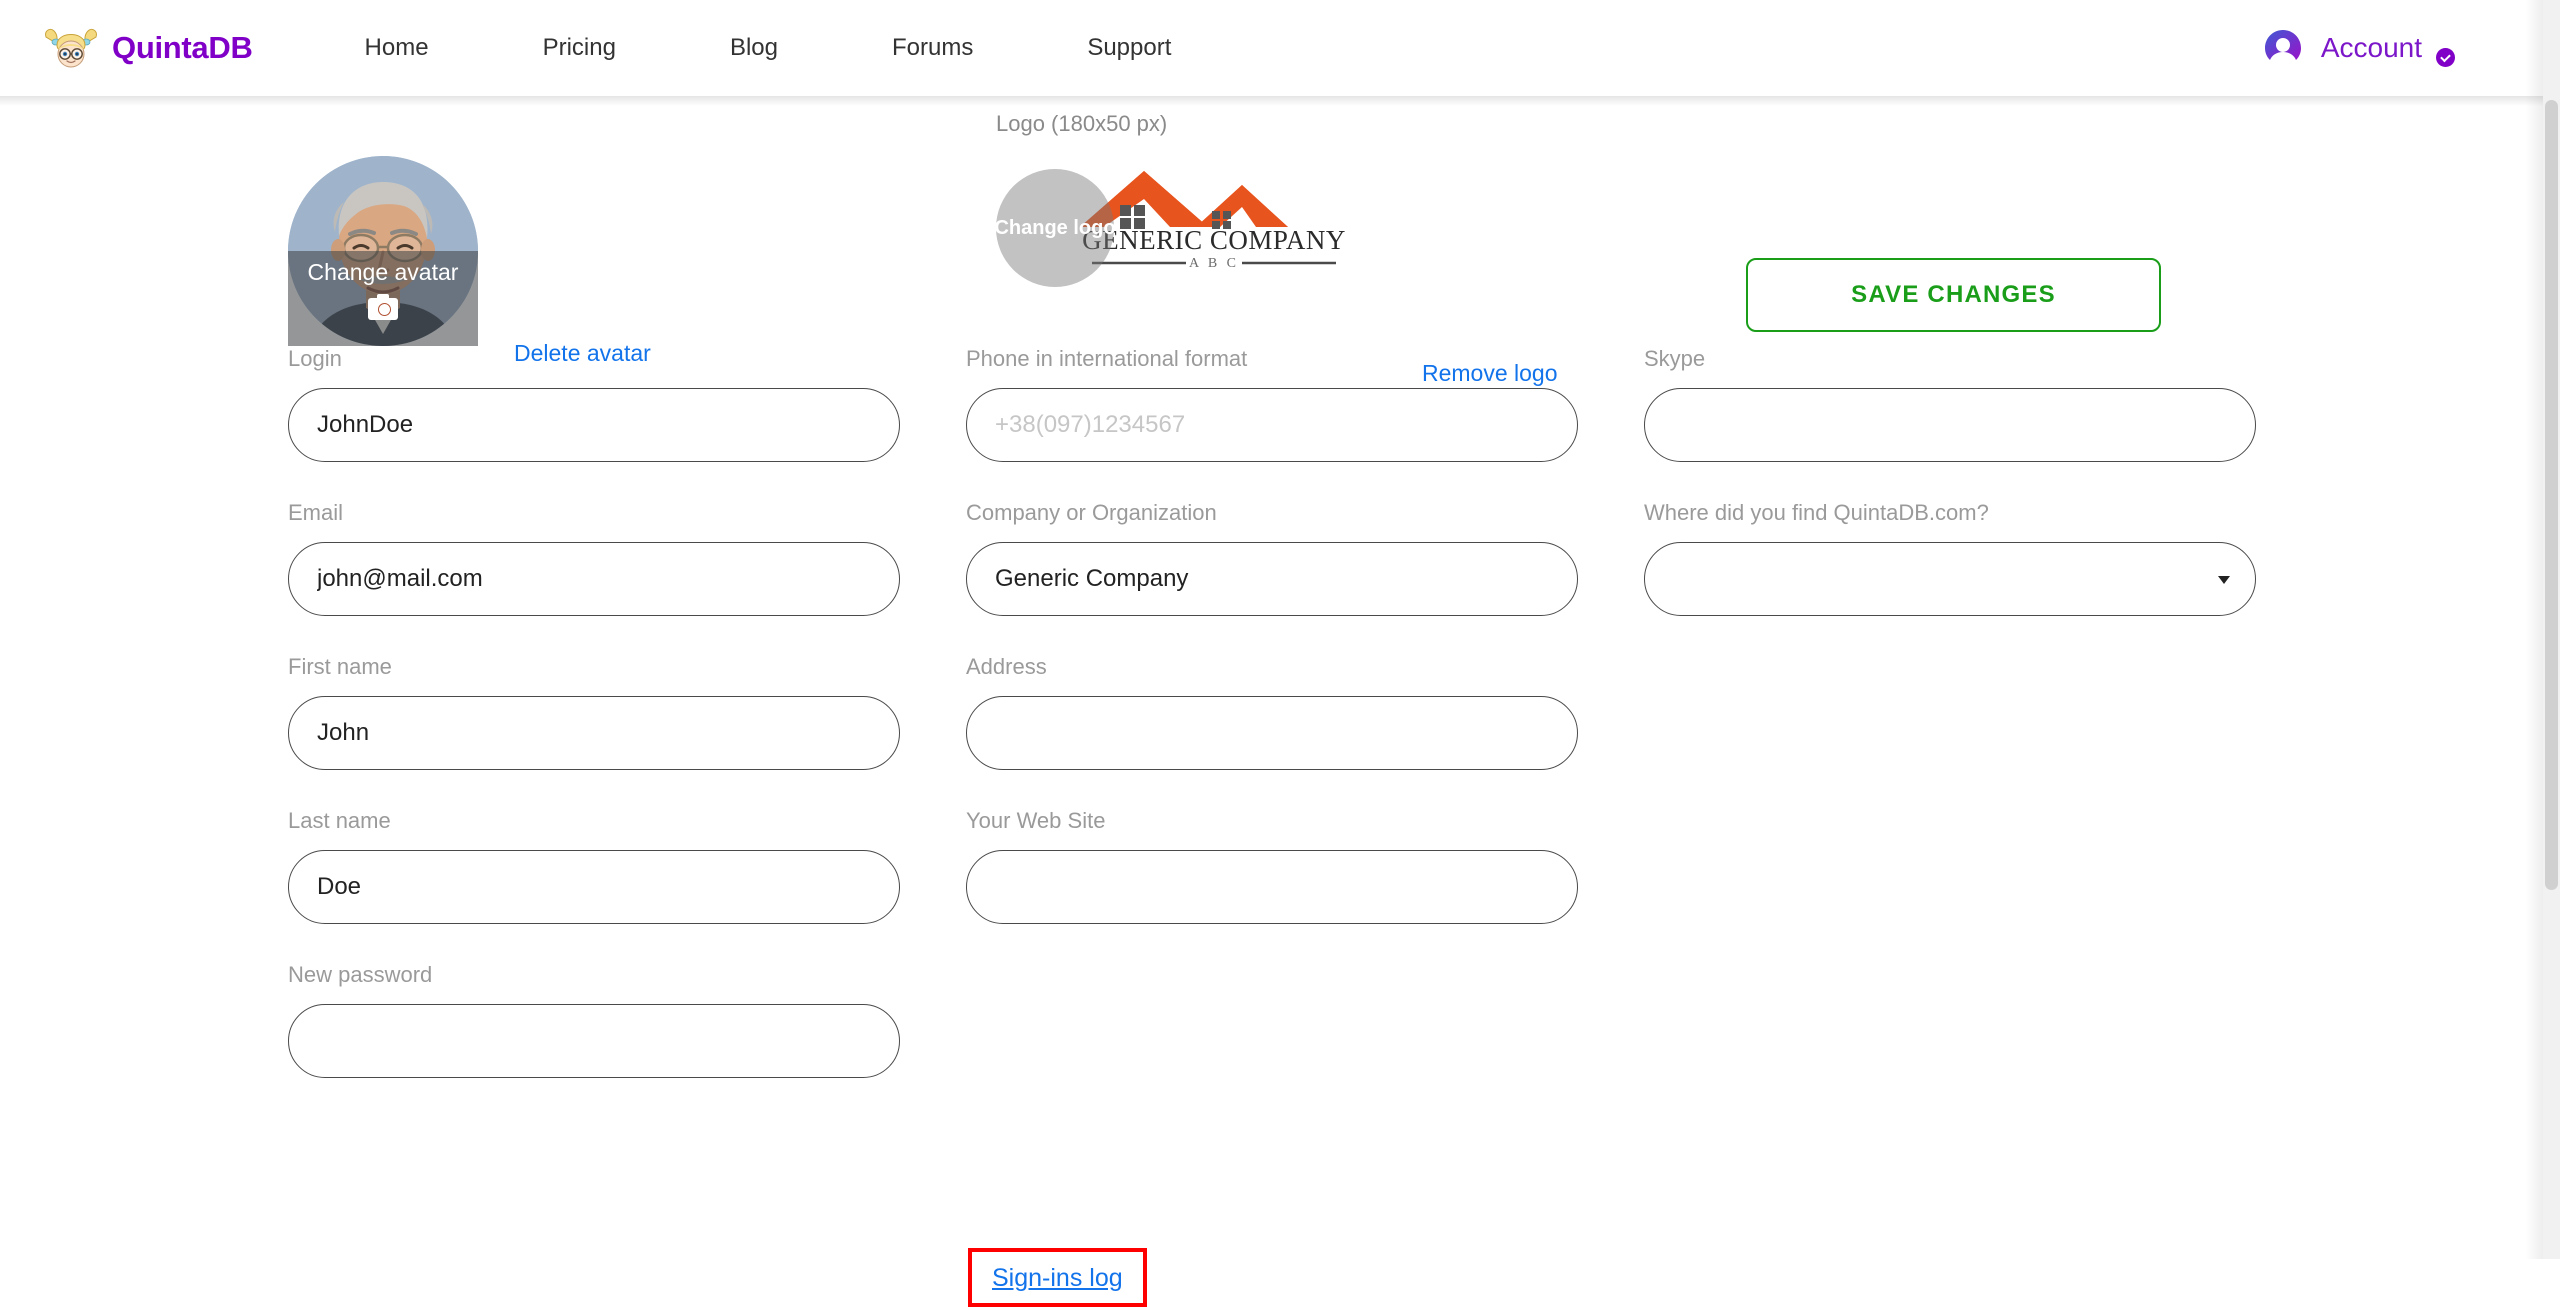  I want to click on field-last-name: Last name, so click(594, 866).